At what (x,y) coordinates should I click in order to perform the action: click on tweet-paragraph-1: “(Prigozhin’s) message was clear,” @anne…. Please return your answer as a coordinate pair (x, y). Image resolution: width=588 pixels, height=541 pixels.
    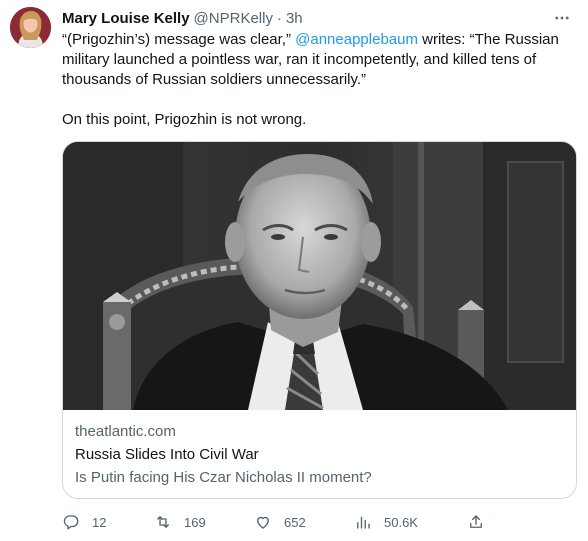
    Looking at the image, I should click on (318, 60).